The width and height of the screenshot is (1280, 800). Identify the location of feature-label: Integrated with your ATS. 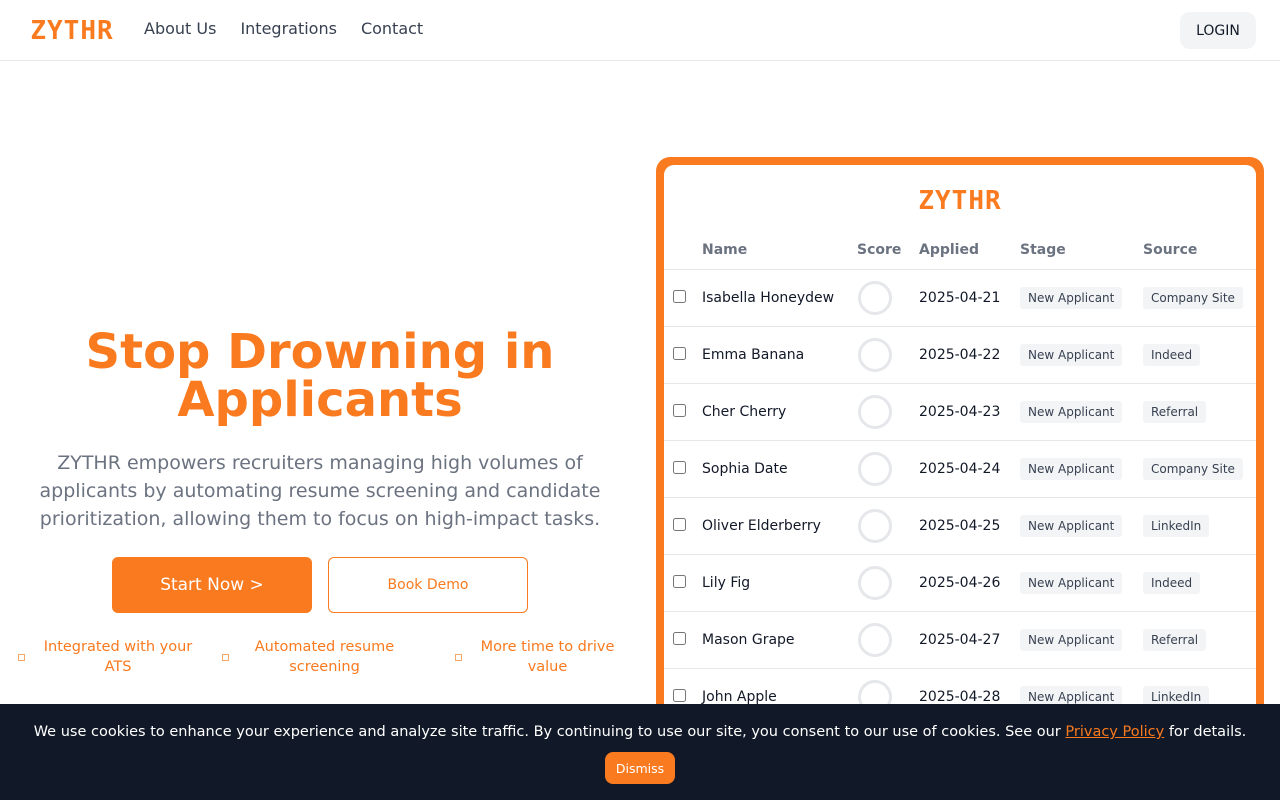
(118, 657).